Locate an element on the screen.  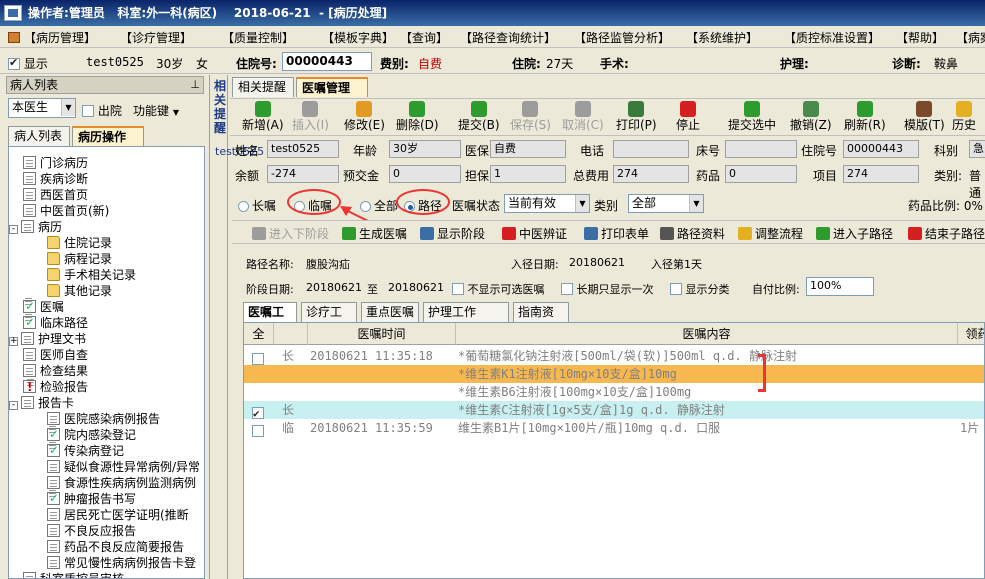
path-button-6: 调整流程 is located at coordinates (770, 233).